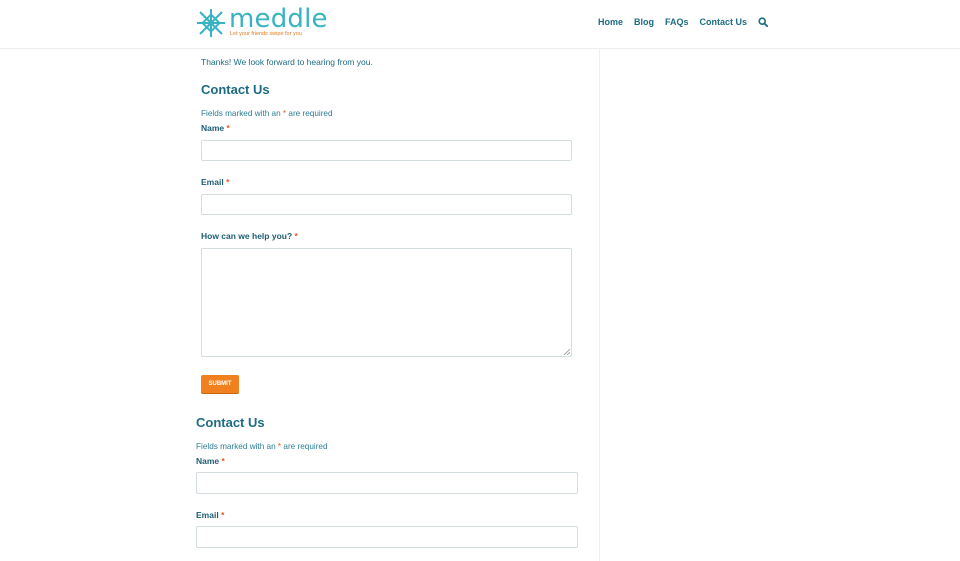 This screenshot has width=960, height=561. What do you see at coordinates (220, 384) in the screenshot?
I see `submit-button: SUBMIT` at bounding box center [220, 384].